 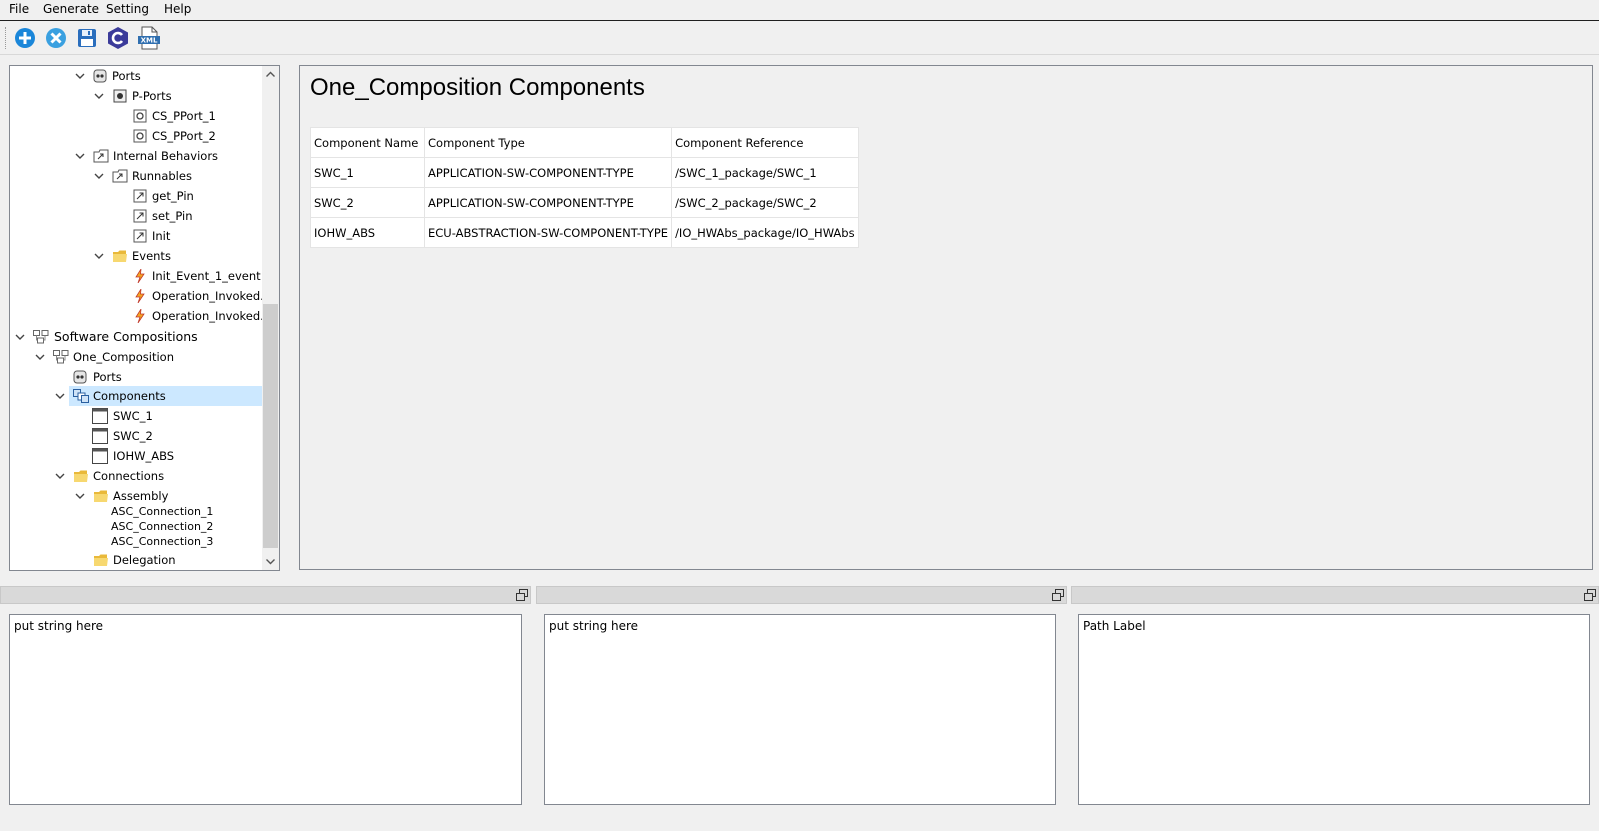 What do you see at coordinates (548, 232) in the screenshot?
I see `table-cell: ECU-ABSTRACTION-SW-COMPONENT-TYPE` at bounding box center [548, 232].